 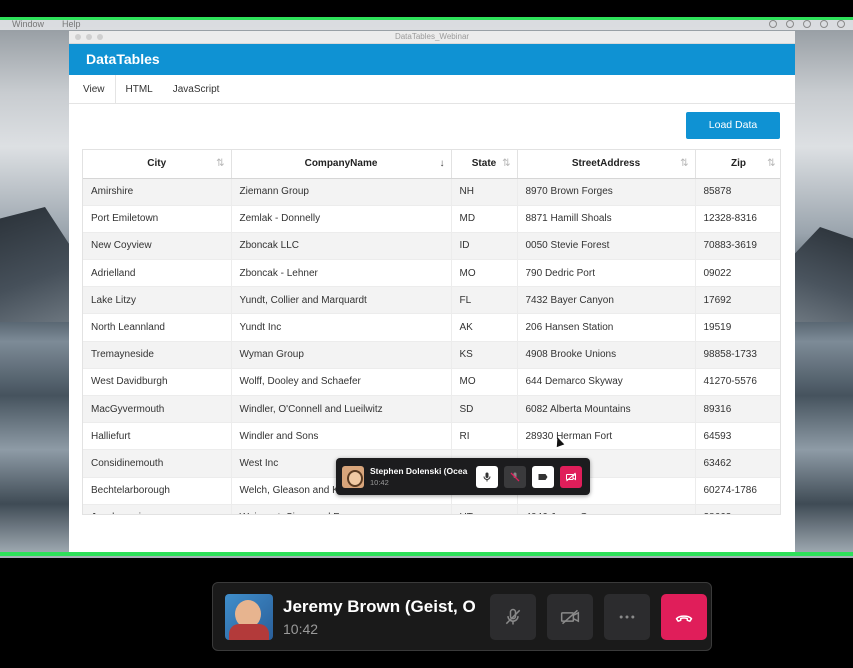 I want to click on more-options-button, so click(x=627, y=616).